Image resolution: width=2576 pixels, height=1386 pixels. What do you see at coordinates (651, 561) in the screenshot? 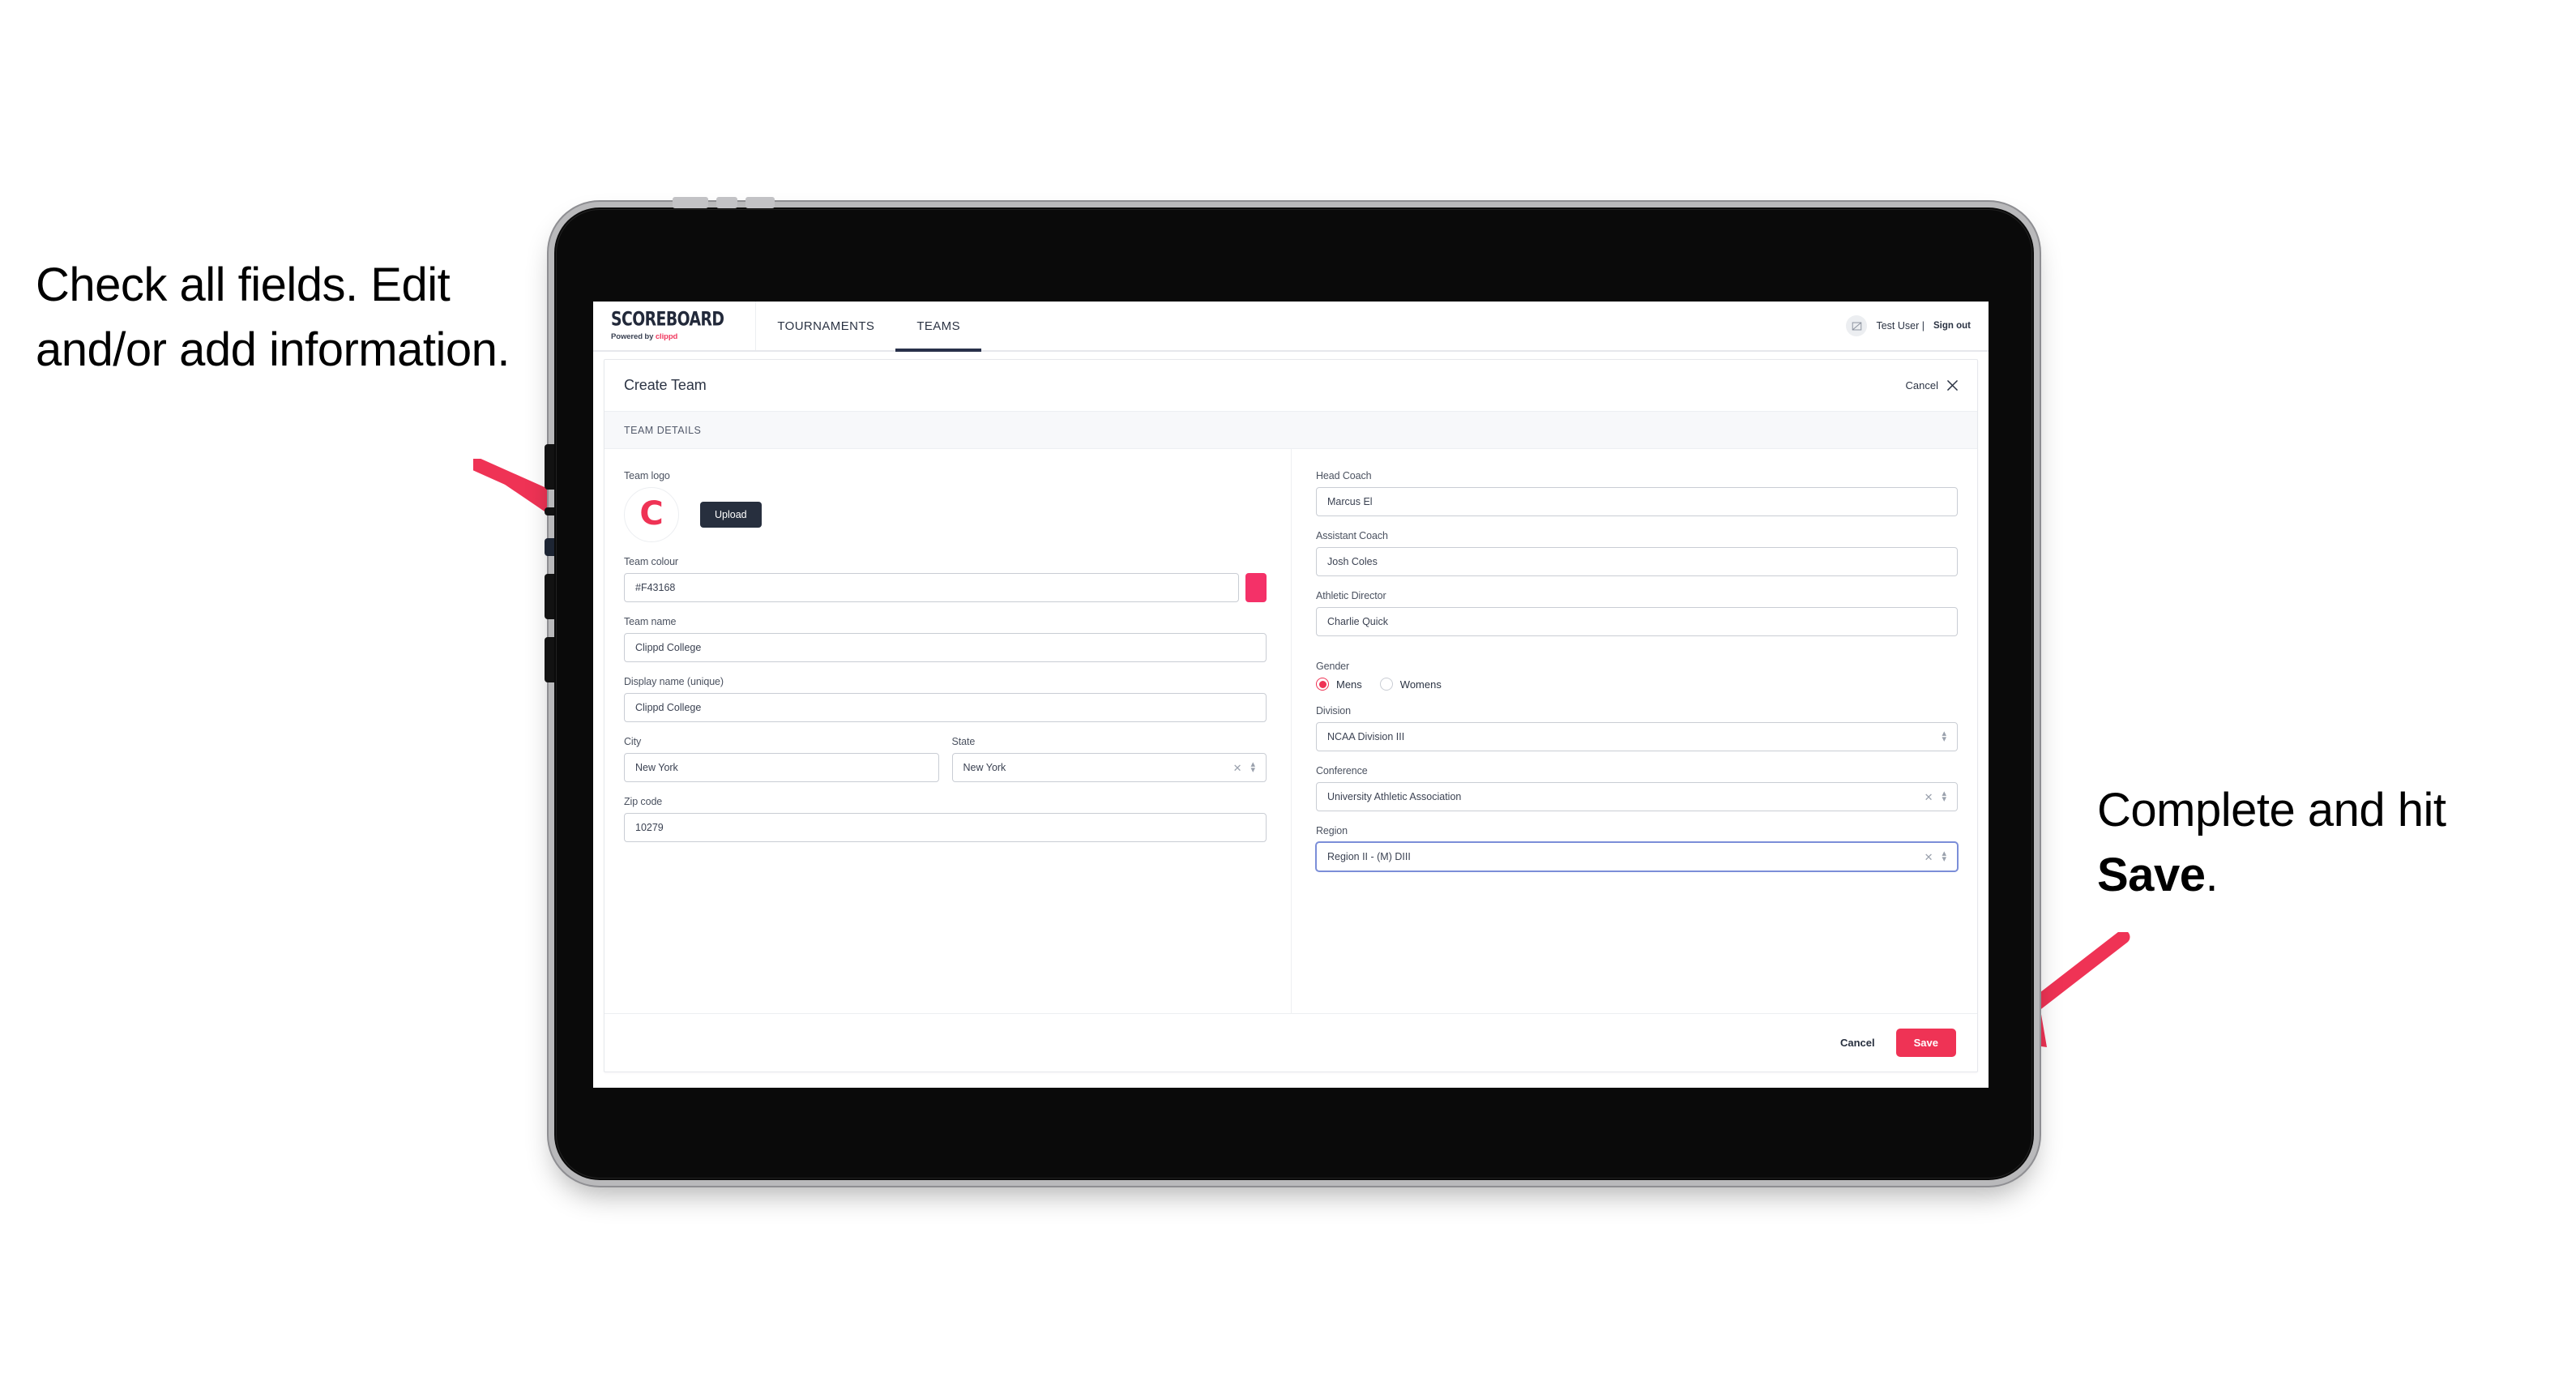
I see `field-label-team-colour: Team colour` at bounding box center [651, 561].